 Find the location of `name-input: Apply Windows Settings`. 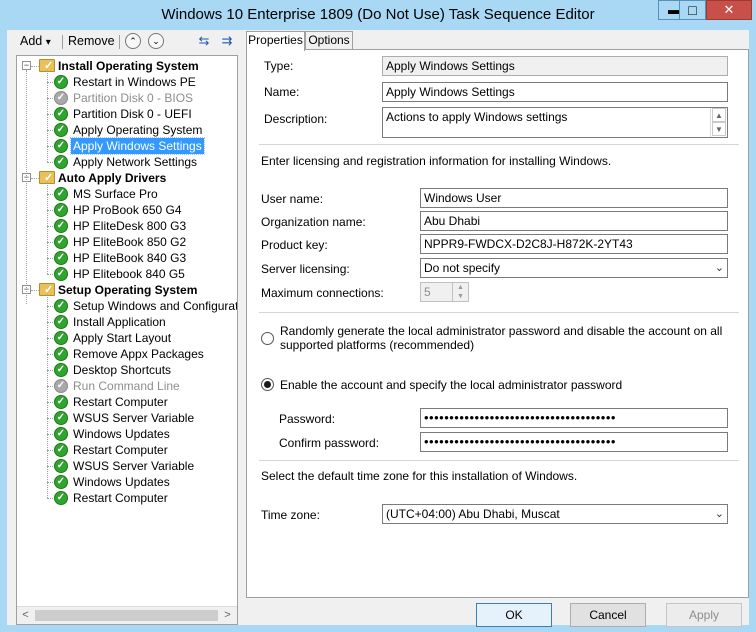

name-input: Apply Windows Settings is located at coordinates (555, 92).